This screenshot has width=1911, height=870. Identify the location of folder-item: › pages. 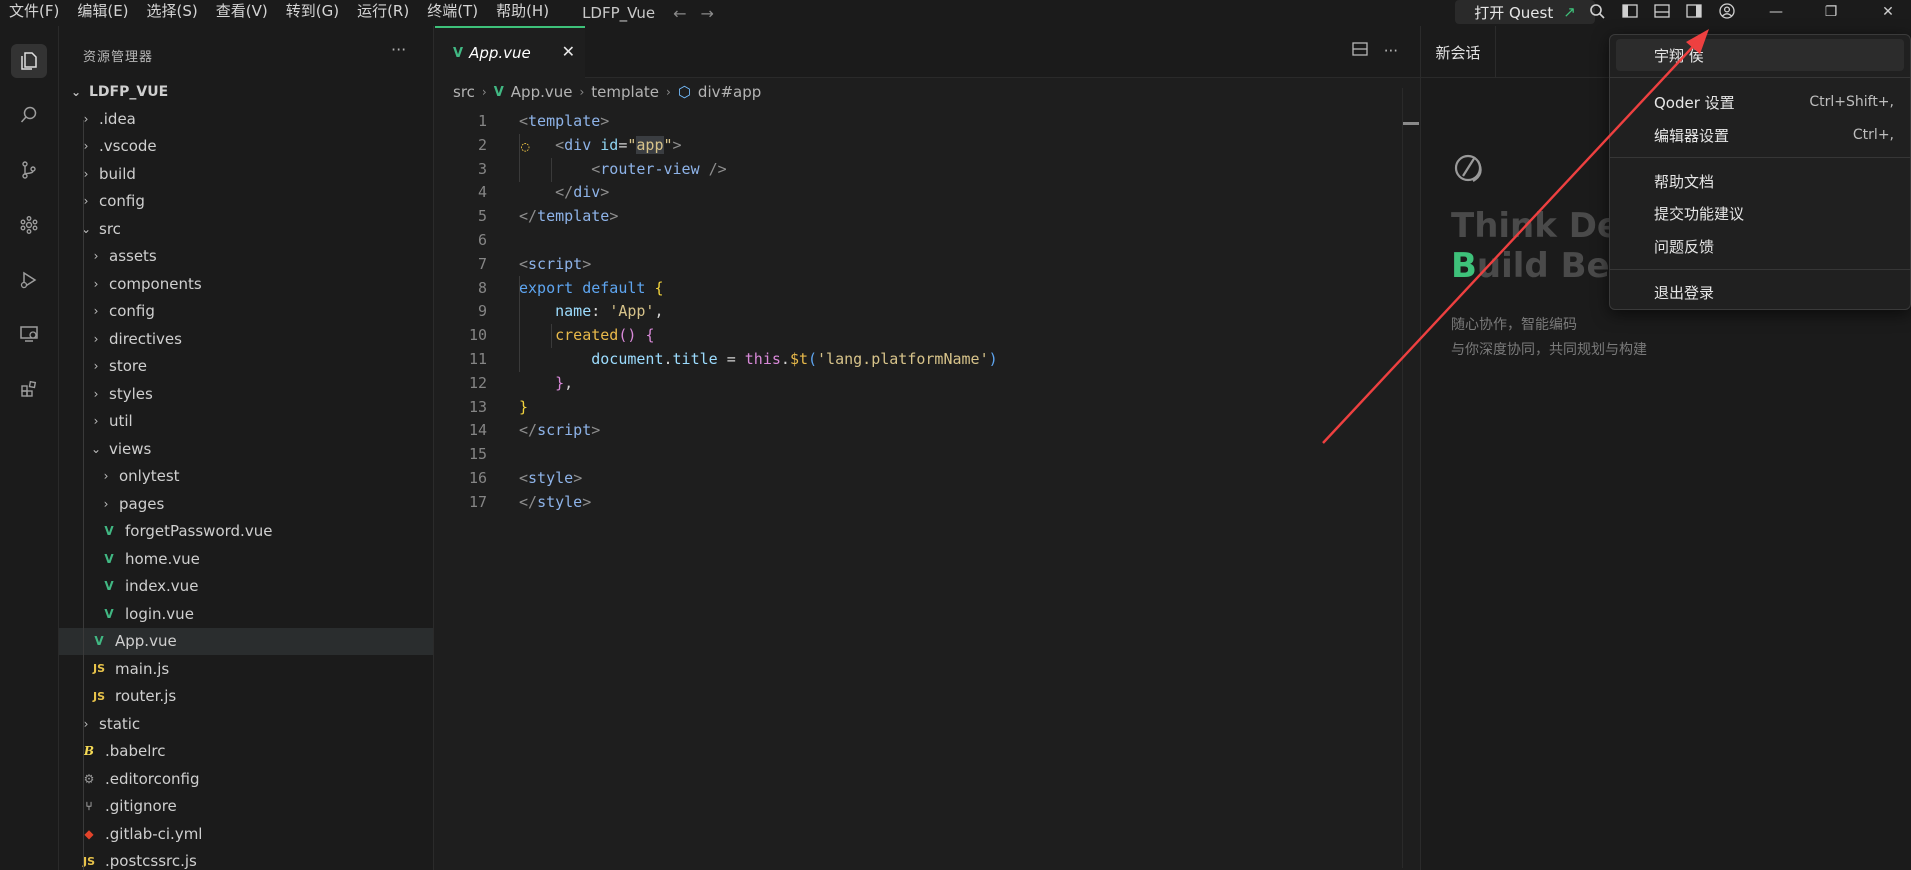
(246, 503).